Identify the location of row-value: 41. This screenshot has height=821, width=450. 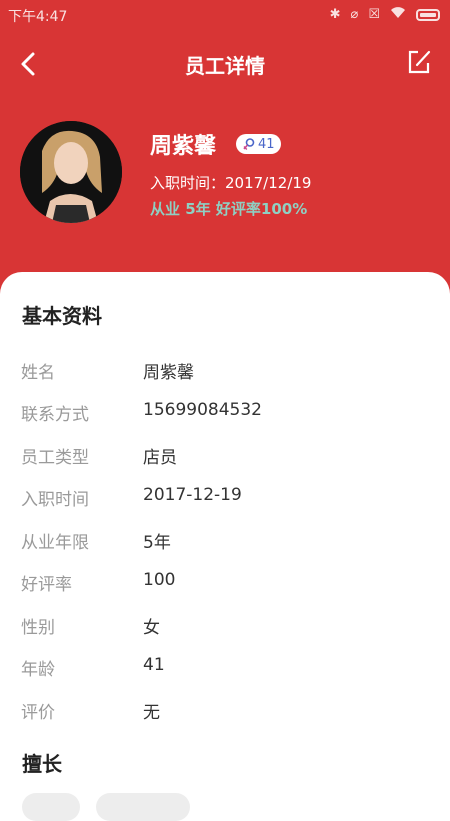
(154, 665).